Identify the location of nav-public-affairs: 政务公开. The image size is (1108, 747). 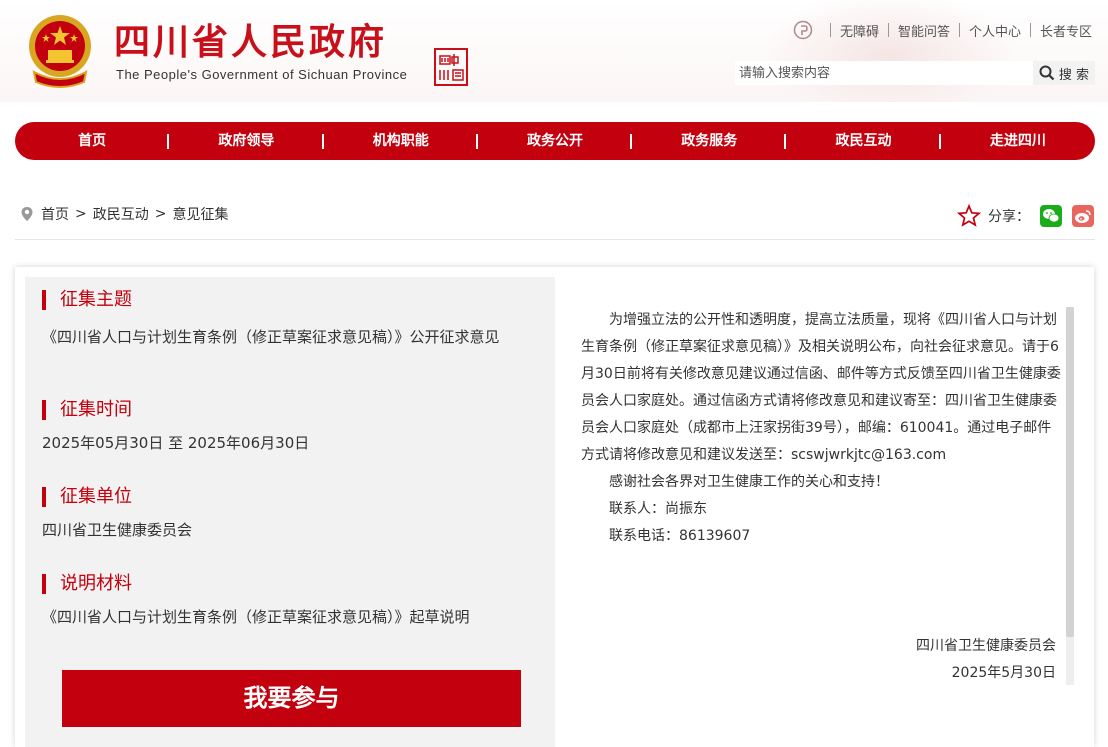
(555, 141).